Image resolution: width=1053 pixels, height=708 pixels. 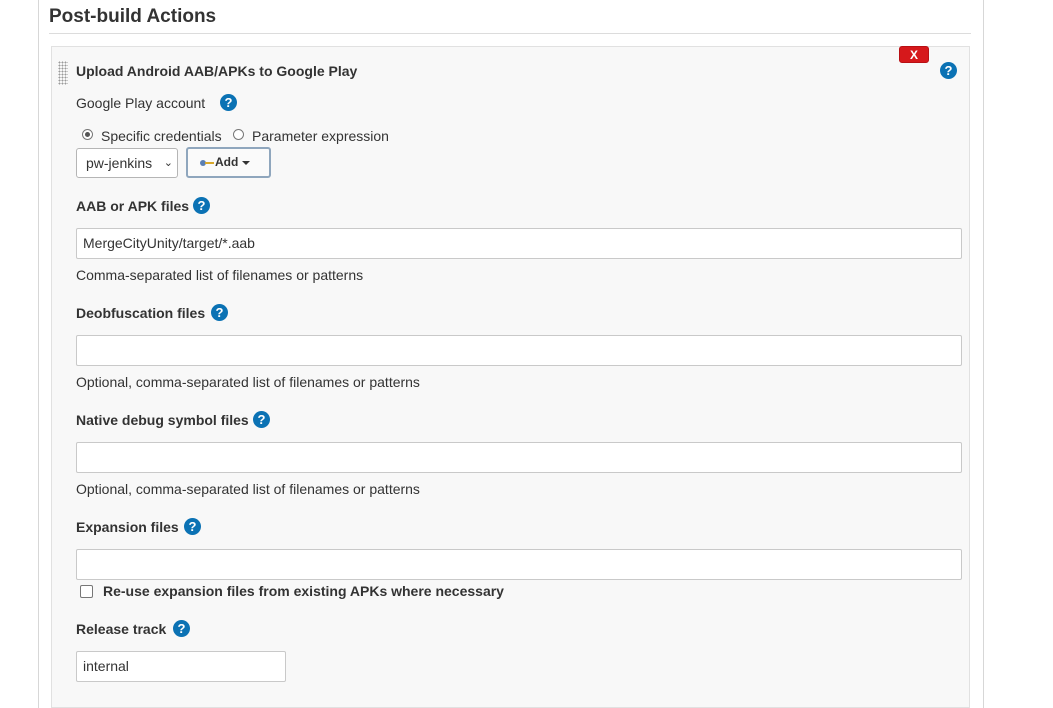 What do you see at coordinates (519, 350) in the screenshot?
I see `deobfuscation-files-input` at bounding box center [519, 350].